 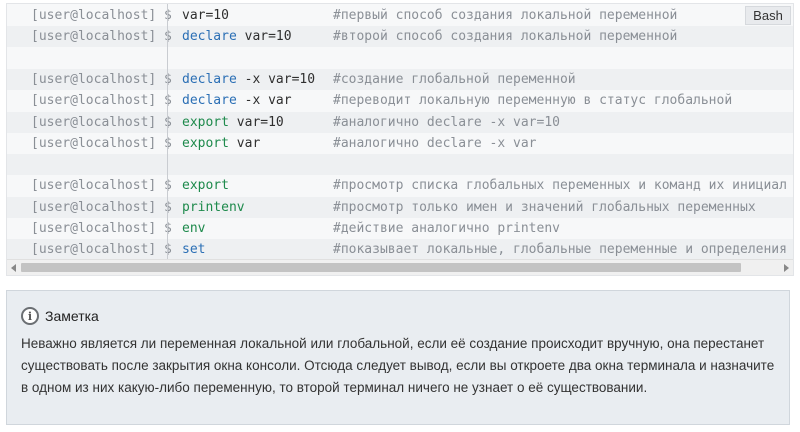 I want to click on command: export var=10, so click(x=233, y=122).